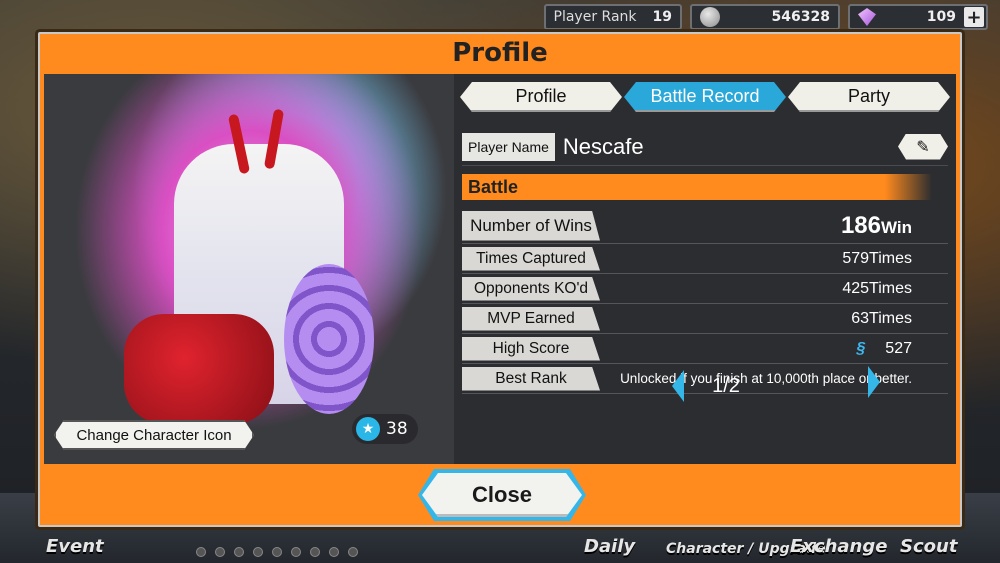 Image resolution: width=1000 pixels, height=563 pixels. I want to click on coin-count: 546328, so click(800, 17).